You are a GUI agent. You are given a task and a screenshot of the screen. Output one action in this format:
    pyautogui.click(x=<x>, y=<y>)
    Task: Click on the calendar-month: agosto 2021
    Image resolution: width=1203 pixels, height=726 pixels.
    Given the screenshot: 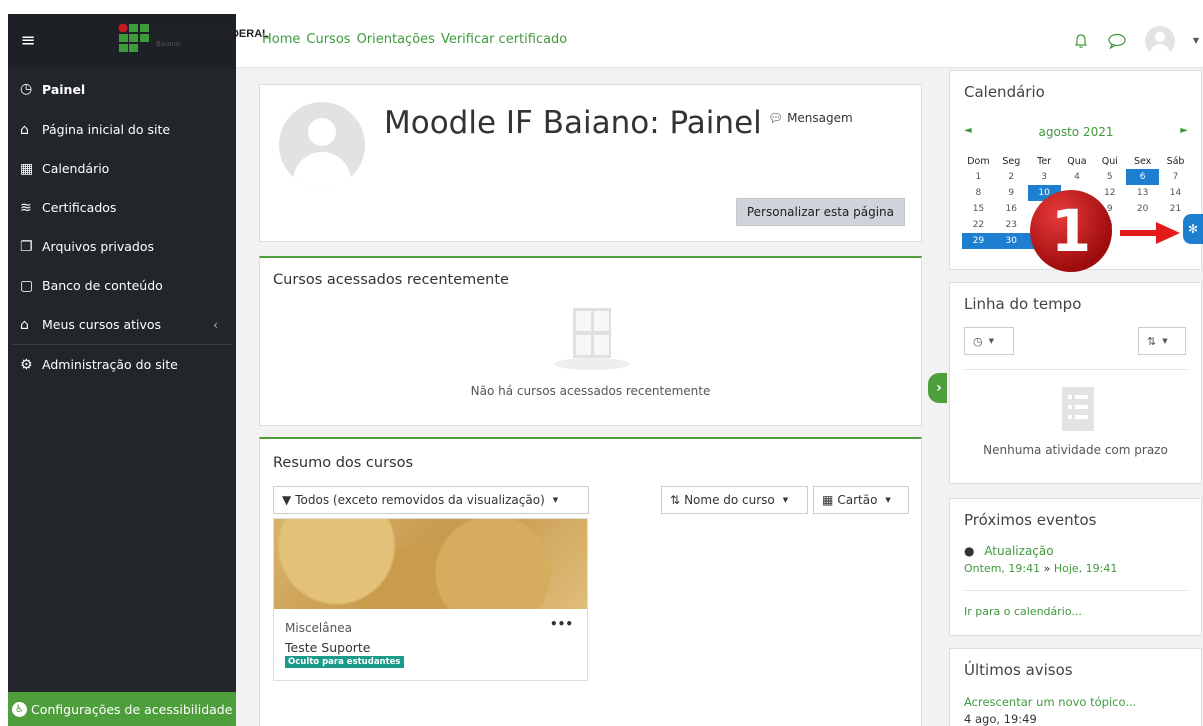 What is the action you would take?
    pyautogui.click(x=1076, y=132)
    